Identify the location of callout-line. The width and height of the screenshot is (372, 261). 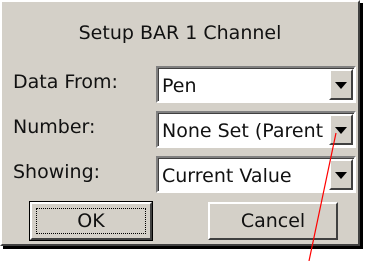
(322, 196).